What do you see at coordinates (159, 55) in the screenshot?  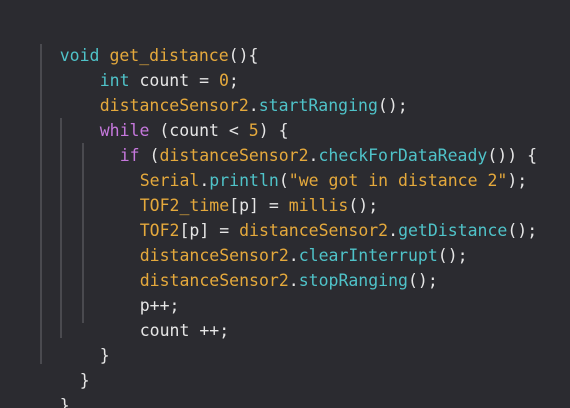 I see `code-line-1: void get_distance(){` at bounding box center [159, 55].